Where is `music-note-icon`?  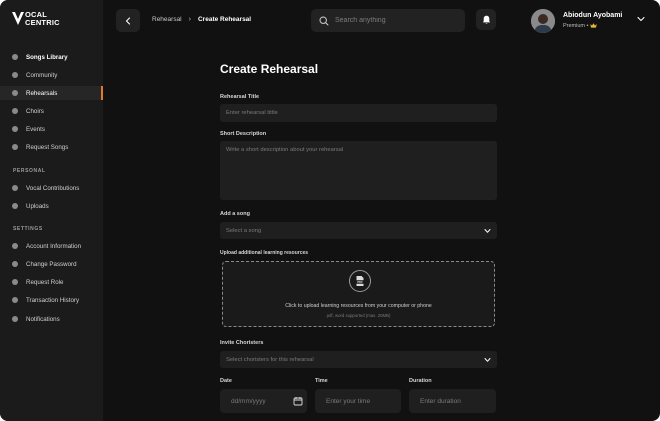
music-note-icon is located at coordinates (15, 57).